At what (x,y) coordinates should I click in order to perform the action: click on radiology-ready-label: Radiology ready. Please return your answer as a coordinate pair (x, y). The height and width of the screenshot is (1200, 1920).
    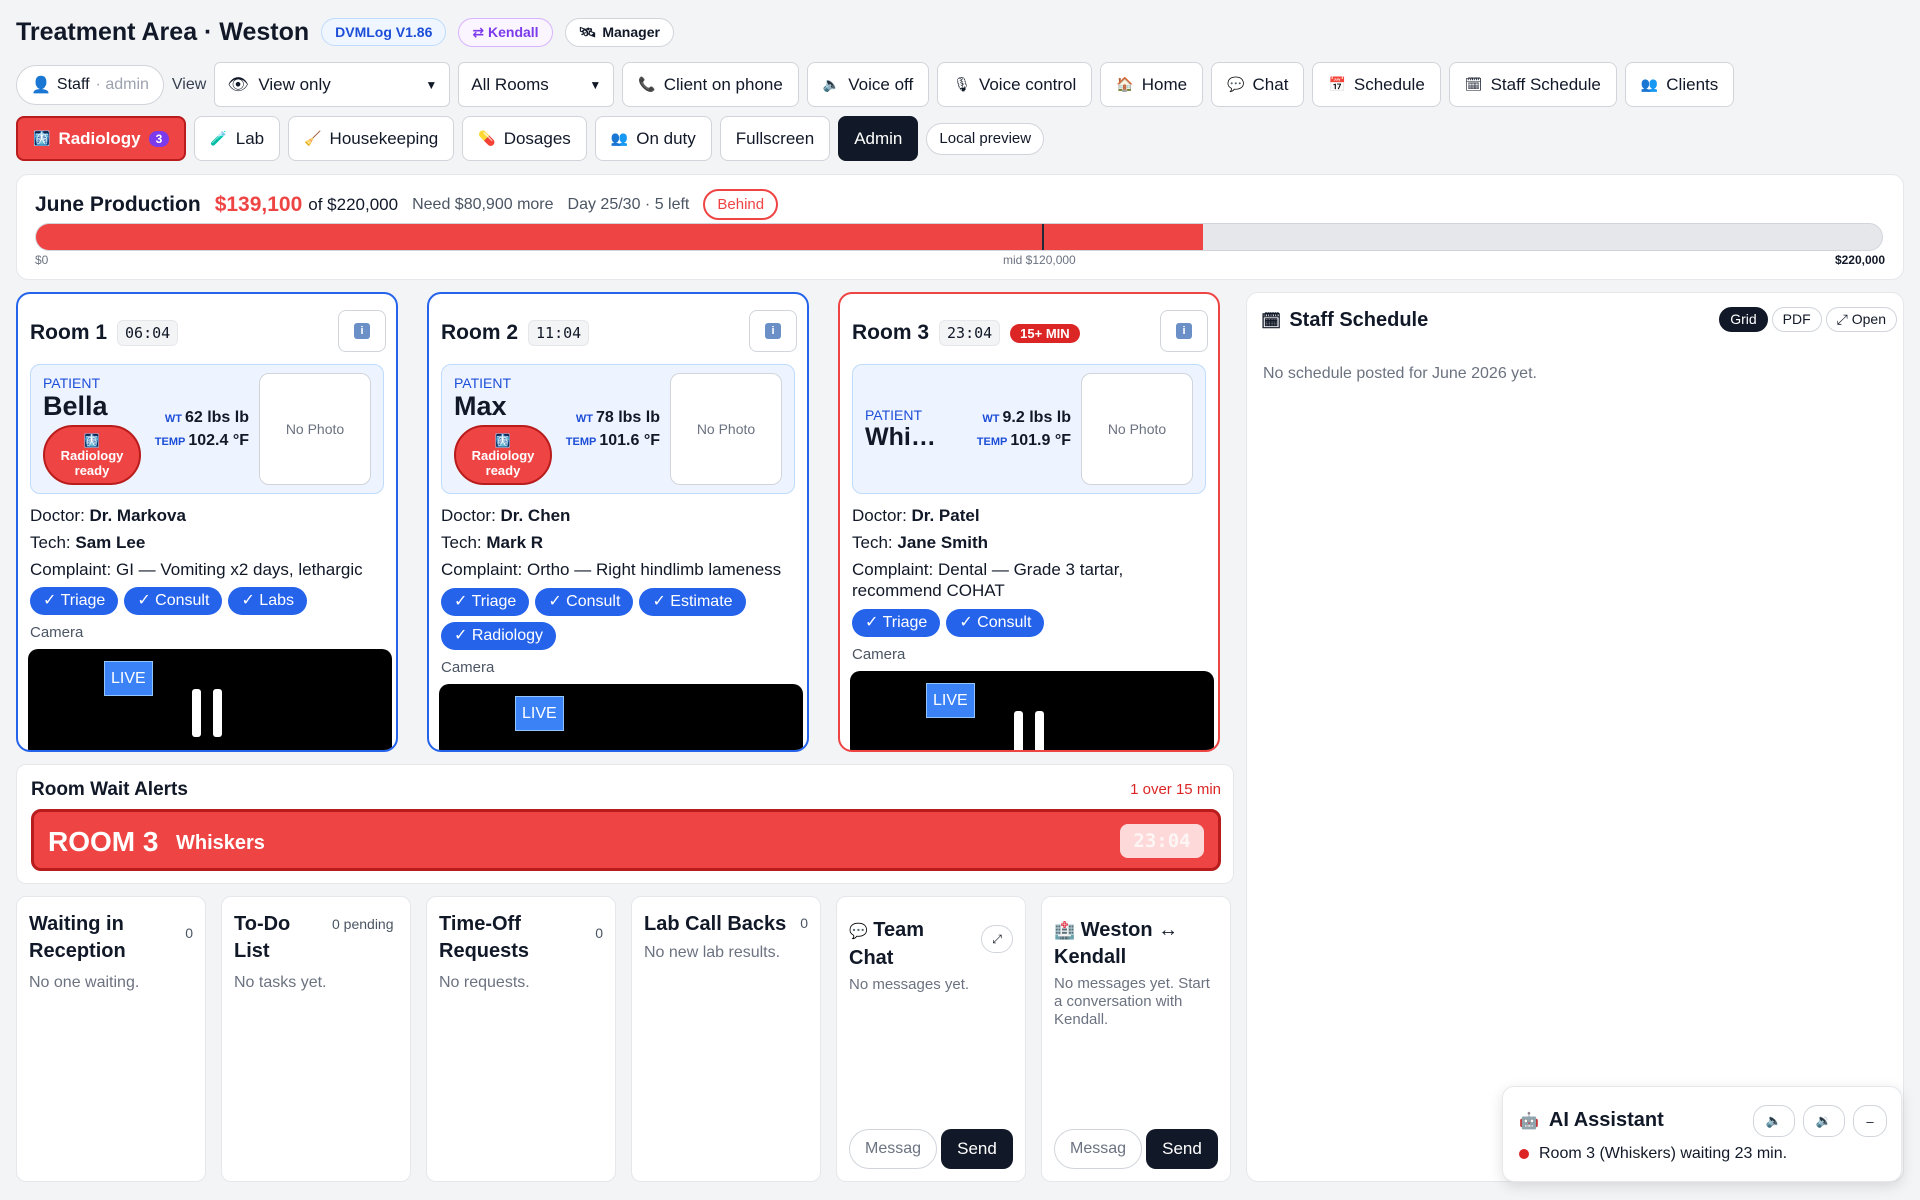
    Looking at the image, I should click on (92, 463).